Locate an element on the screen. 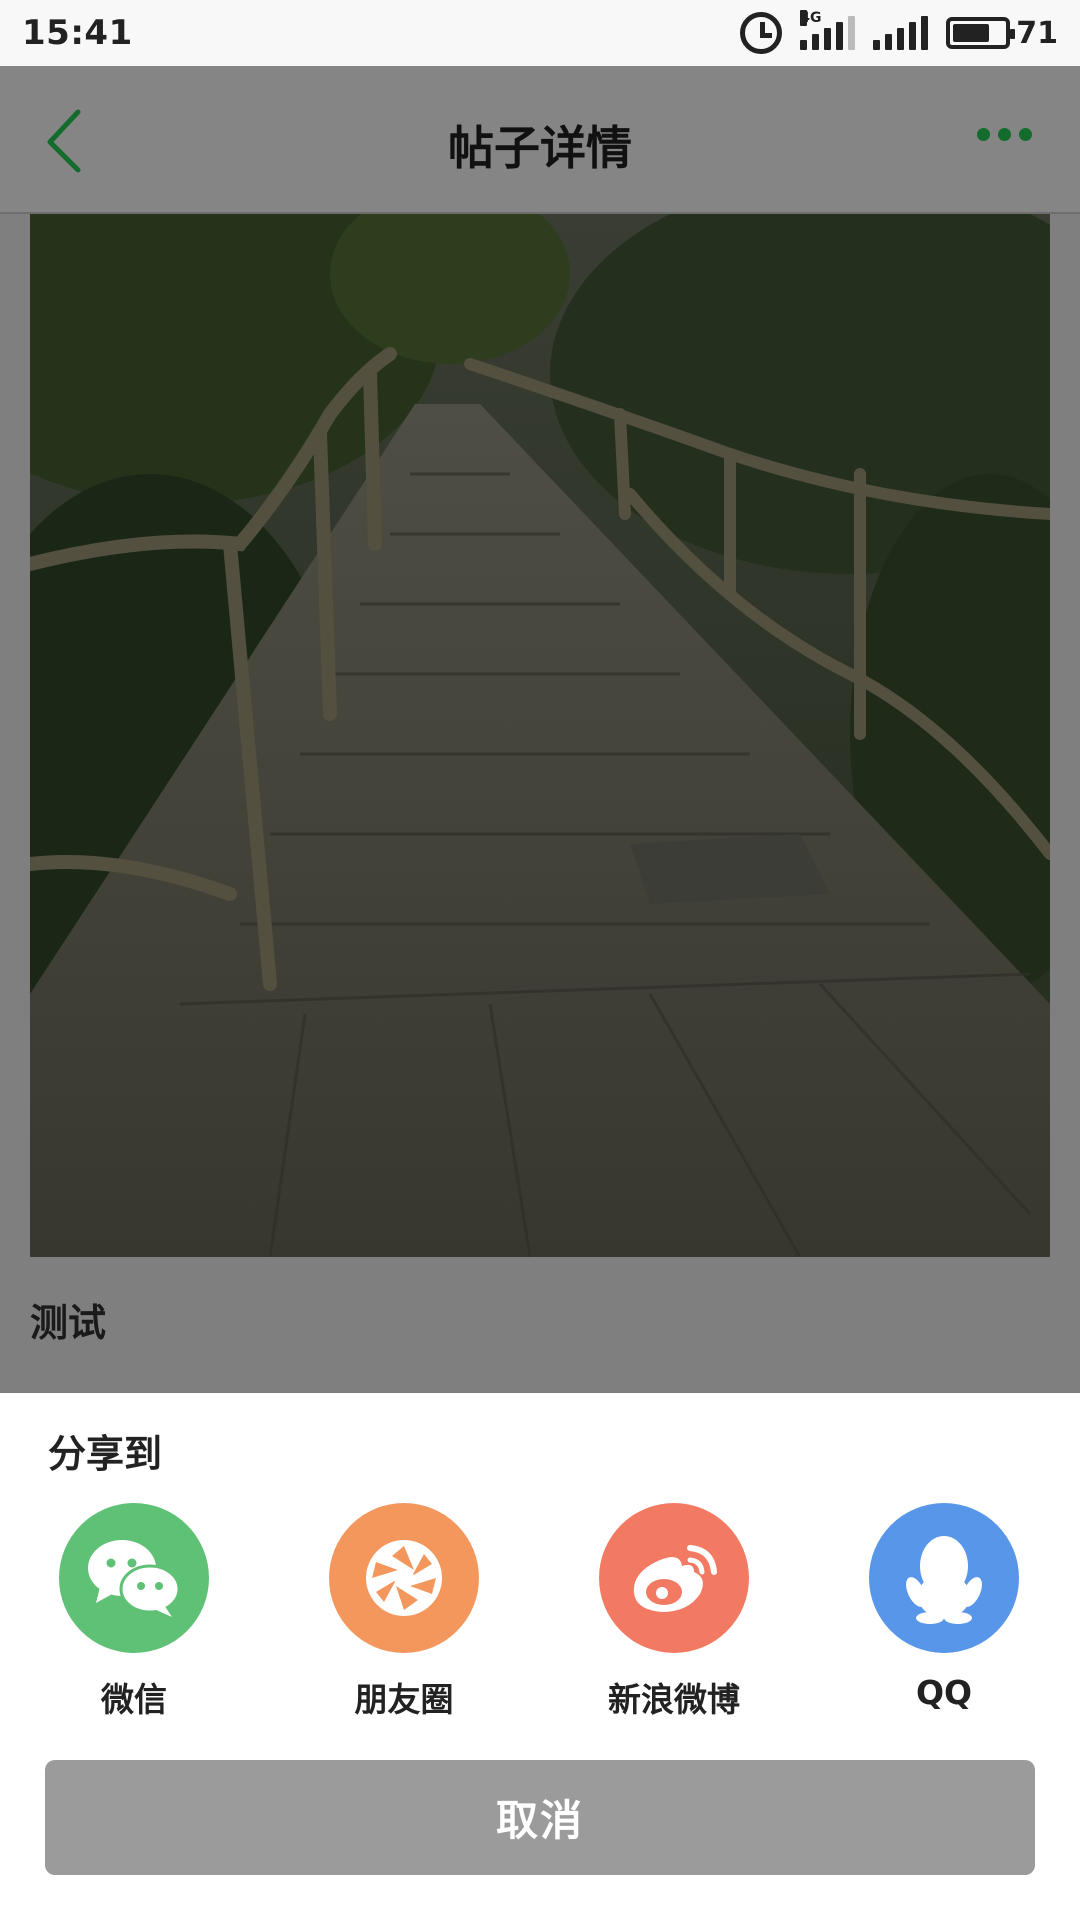  battery-indicator: 71 is located at coordinates (1002, 33).